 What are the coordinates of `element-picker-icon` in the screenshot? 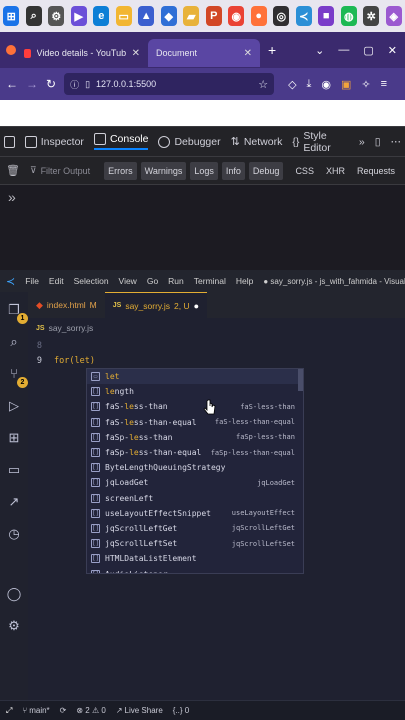 It's located at (9, 141).